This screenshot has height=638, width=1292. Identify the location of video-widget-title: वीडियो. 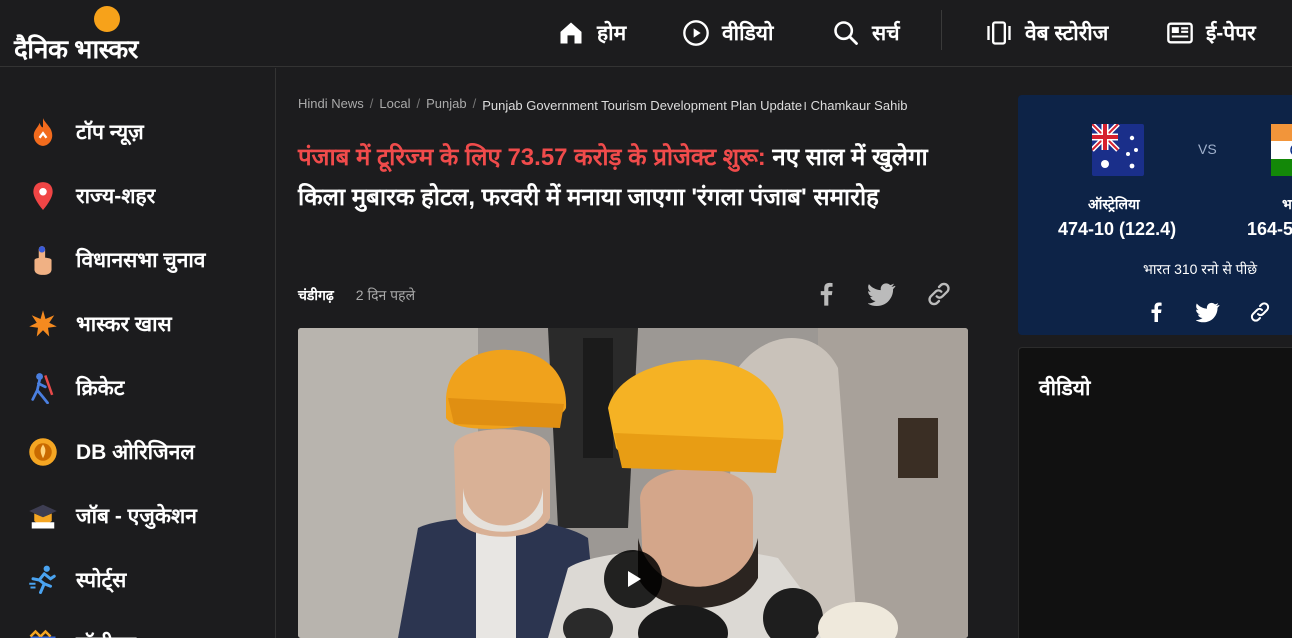
(1065, 388).